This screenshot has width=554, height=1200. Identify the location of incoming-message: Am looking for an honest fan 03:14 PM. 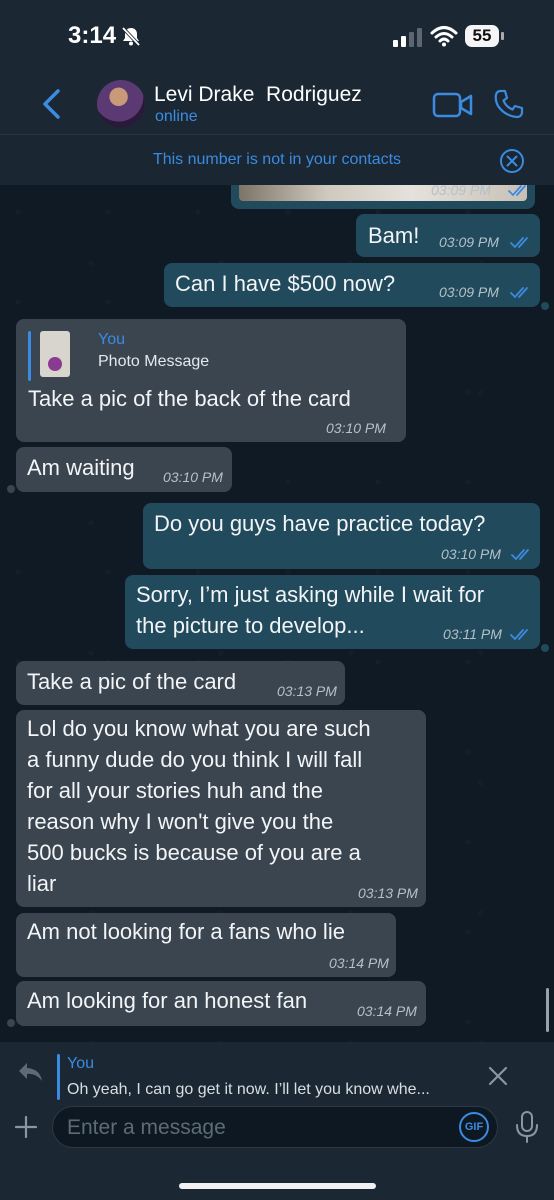
(221, 1003).